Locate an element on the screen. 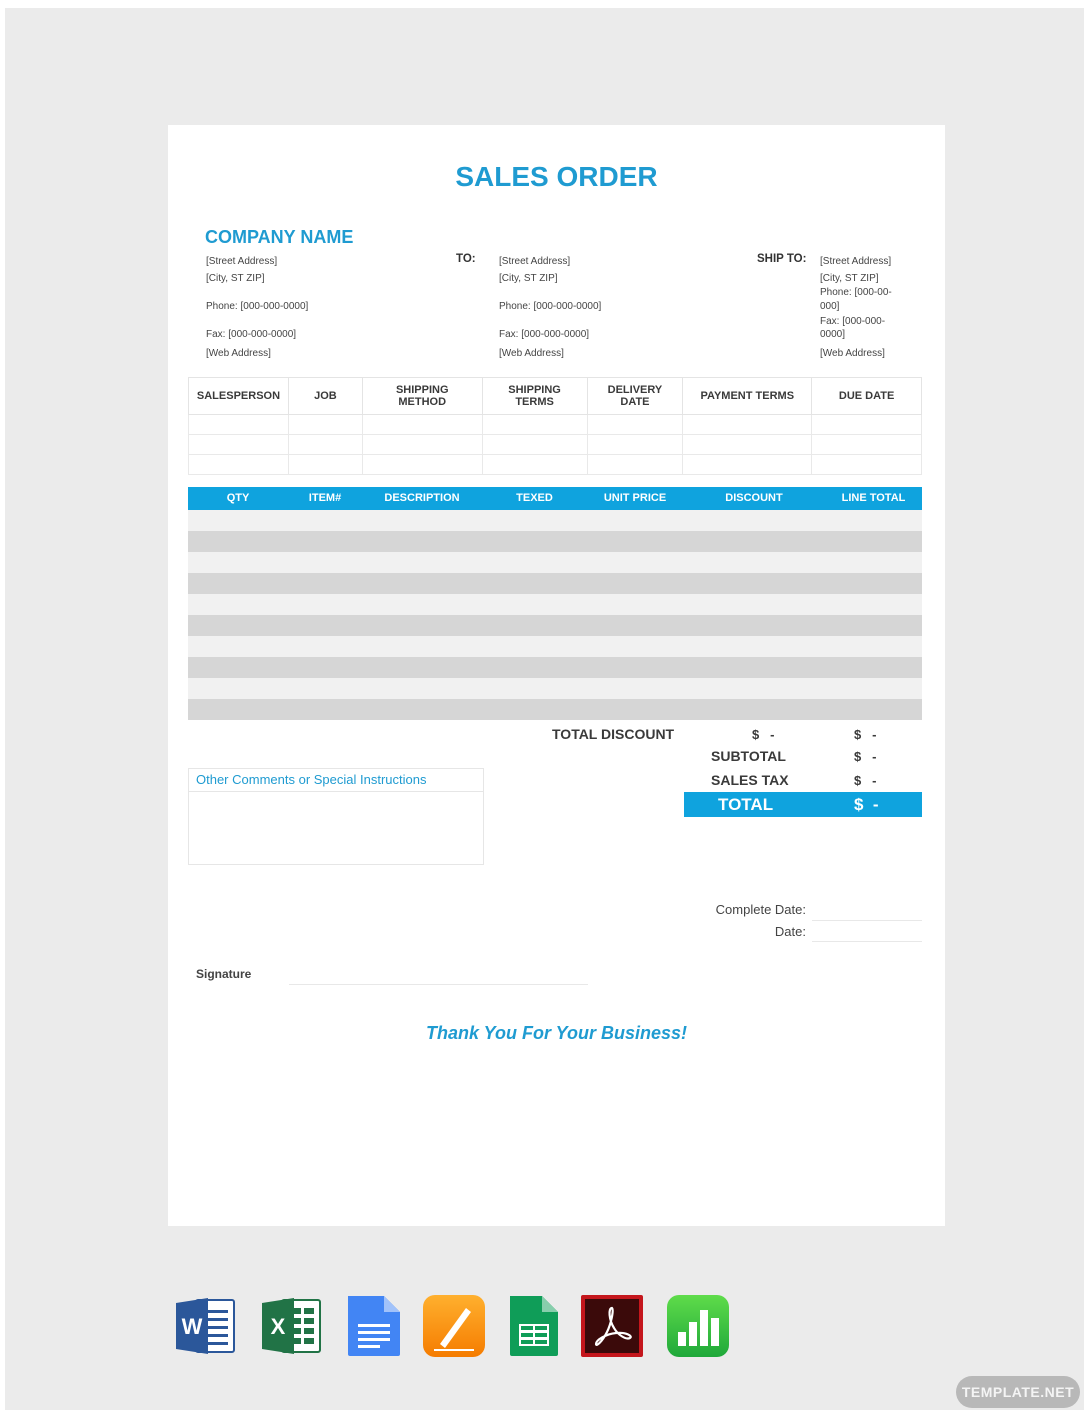 Image resolution: width=1084 pixels, height=1410 pixels. header-item-number: ITEM# is located at coordinates (325, 498).